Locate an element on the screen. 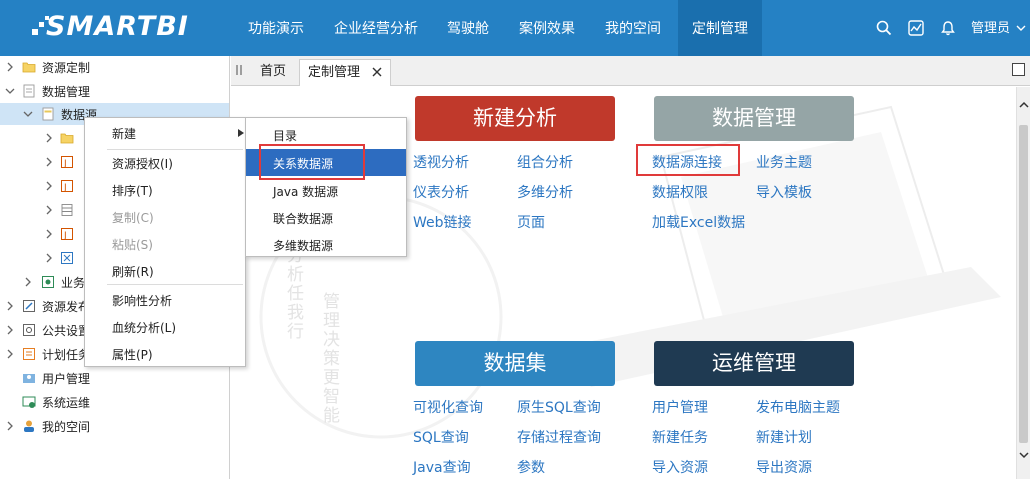  search-icon is located at coordinates (884, 28).